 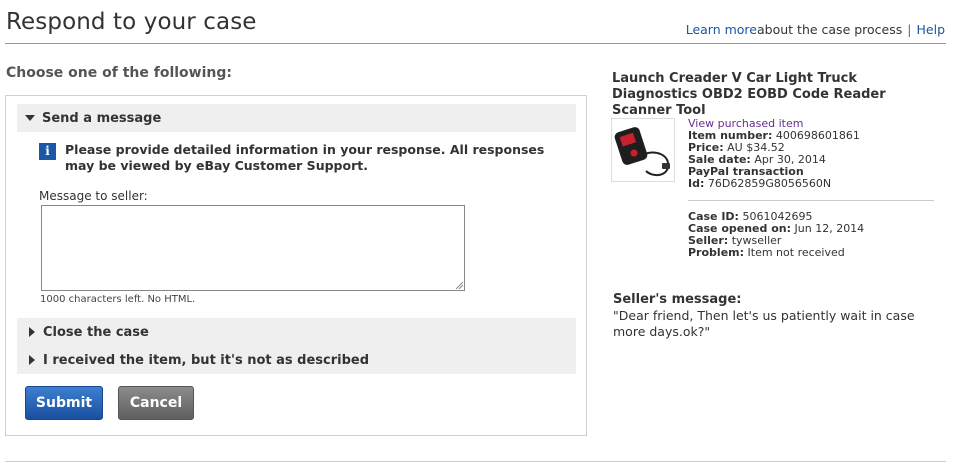 I want to click on resize-grip-icon, so click(x=459, y=285).